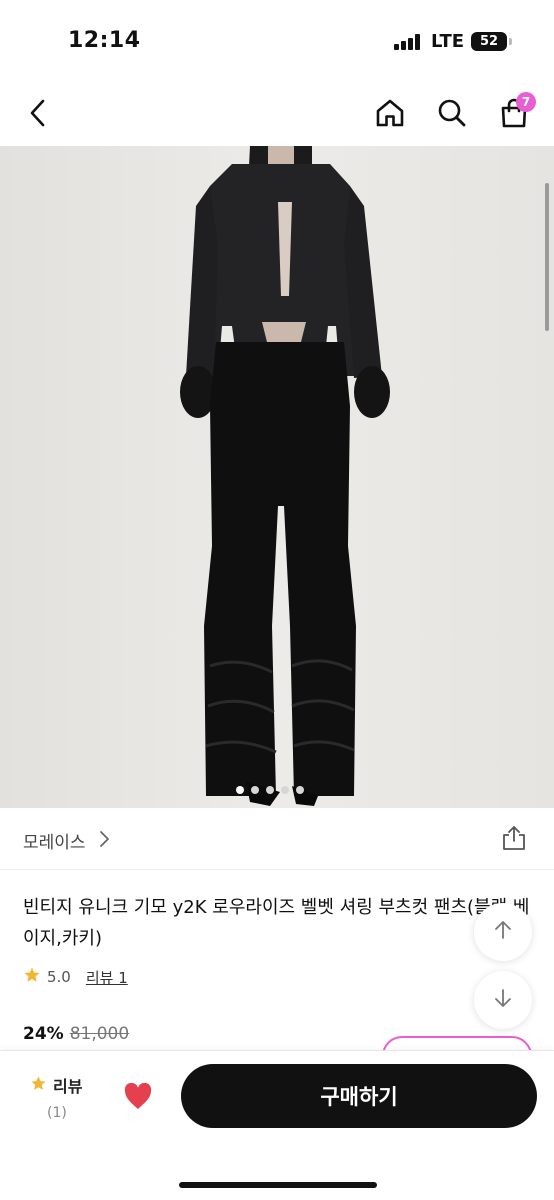 This screenshot has width=554, height=1200. I want to click on arrow-down-icon, so click(503, 1000).